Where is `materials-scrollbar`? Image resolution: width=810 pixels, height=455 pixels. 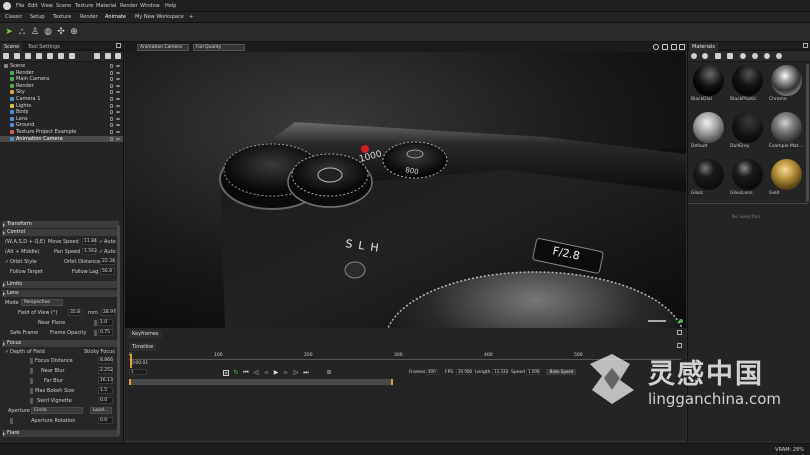
materials-scrollbar is located at coordinates (807, 133).